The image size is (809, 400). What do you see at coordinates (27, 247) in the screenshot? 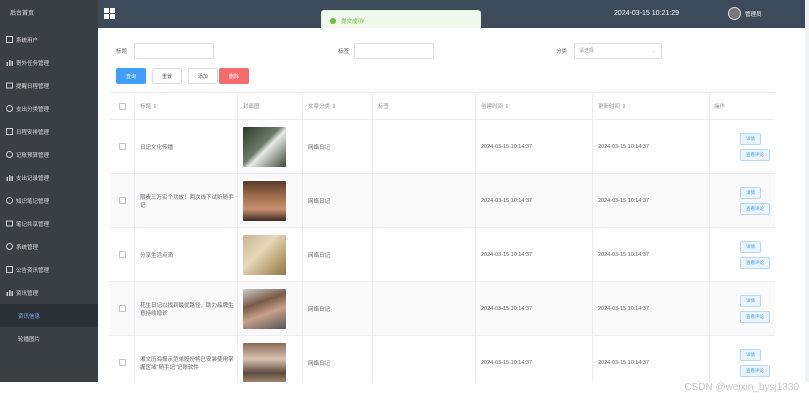
I see `sidebar-item-label: 系统管理` at bounding box center [27, 247].